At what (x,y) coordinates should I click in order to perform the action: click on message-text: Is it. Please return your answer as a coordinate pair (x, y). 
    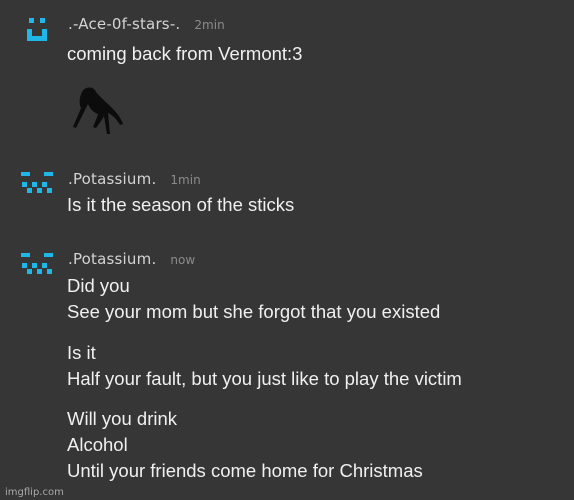
    Looking at the image, I should click on (81, 352).